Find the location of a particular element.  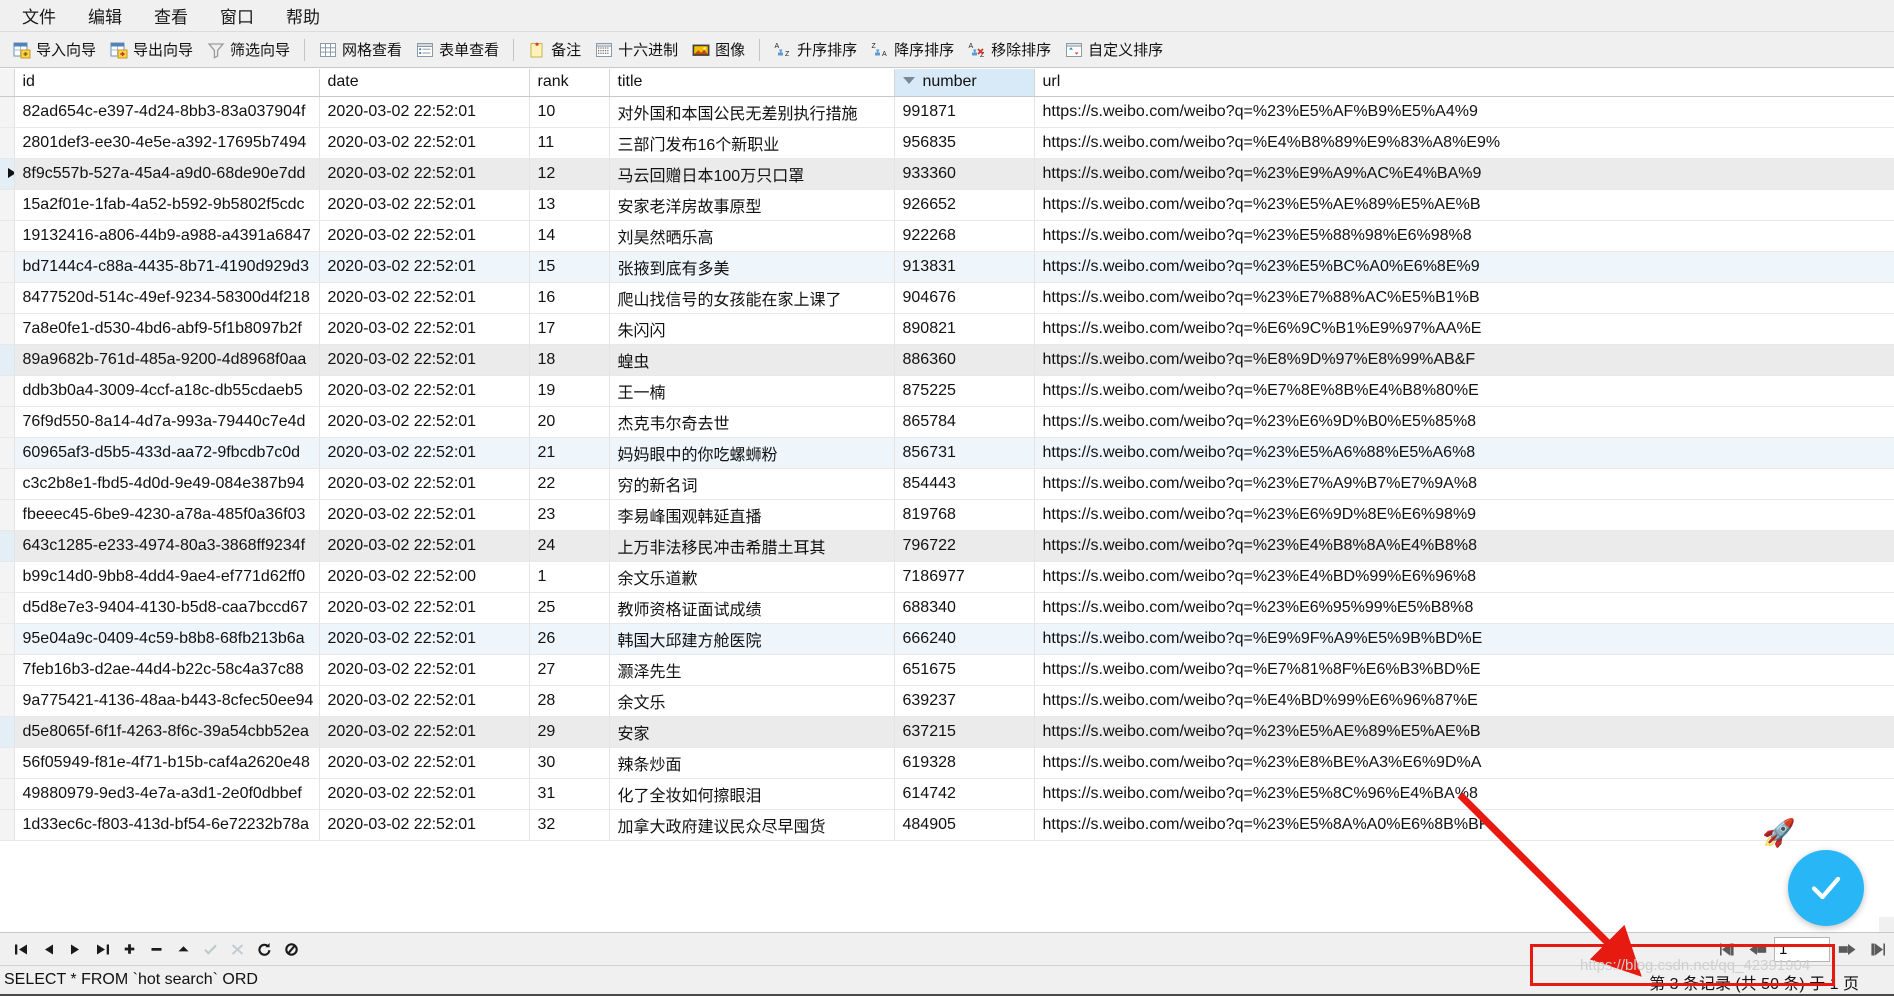

cell-number: 856731 is located at coordinates (964, 453).